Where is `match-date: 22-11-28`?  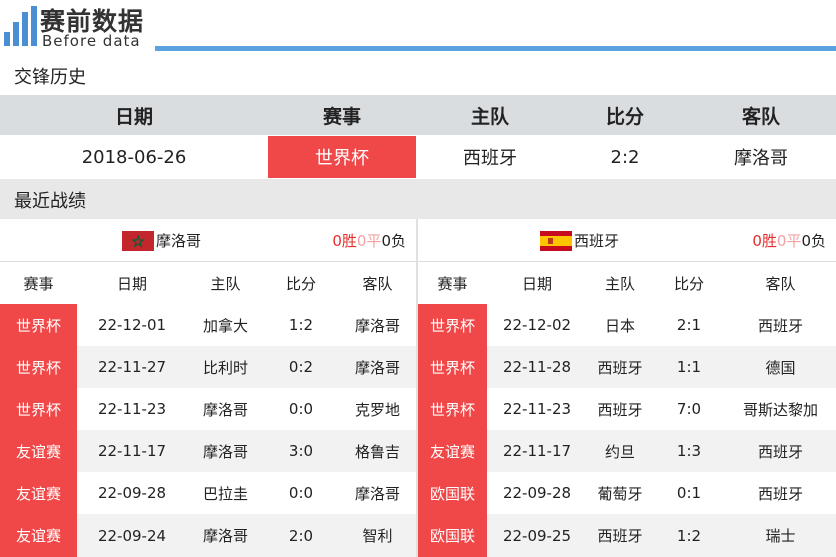
match-date: 22-11-28 is located at coordinates (537, 367).